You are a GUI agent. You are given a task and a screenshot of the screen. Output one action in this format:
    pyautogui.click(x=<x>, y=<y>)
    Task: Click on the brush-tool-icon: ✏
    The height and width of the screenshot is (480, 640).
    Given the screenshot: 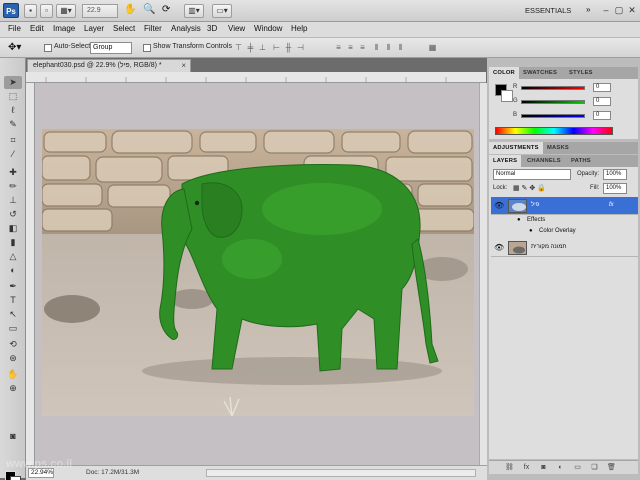 What is the action you would take?
    pyautogui.click(x=13, y=186)
    